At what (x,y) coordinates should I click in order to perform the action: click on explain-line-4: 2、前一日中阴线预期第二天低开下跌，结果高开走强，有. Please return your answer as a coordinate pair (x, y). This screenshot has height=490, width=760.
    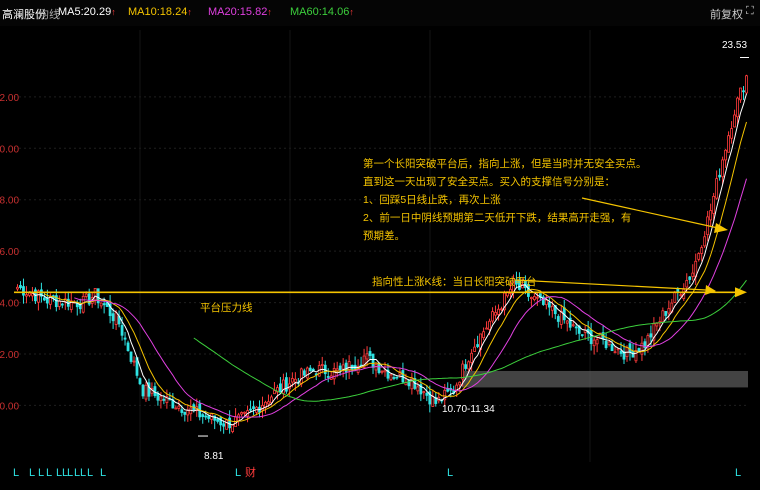
    Looking at the image, I should click on (497, 218).